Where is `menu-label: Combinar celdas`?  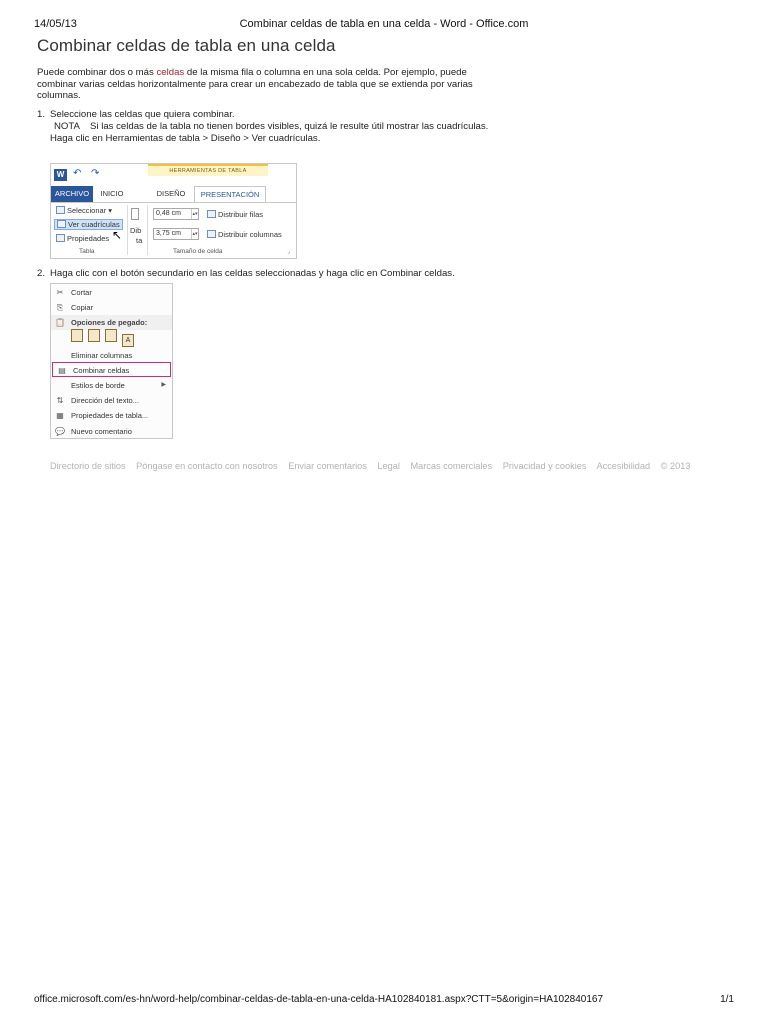 menu-label: Combinar celdas is located at coordinates (101, 370).